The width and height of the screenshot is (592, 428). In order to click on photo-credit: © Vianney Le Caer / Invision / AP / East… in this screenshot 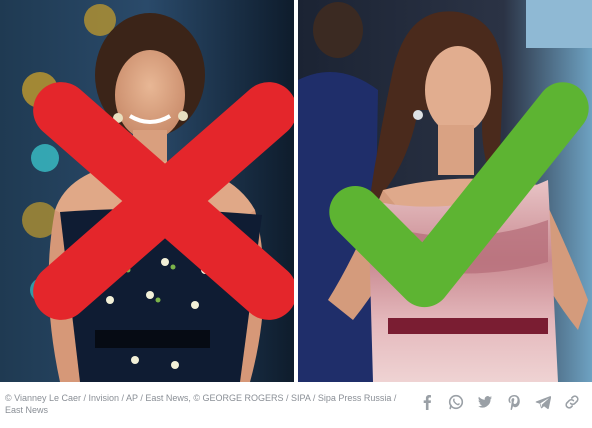, I will do `click(201, 404)`.